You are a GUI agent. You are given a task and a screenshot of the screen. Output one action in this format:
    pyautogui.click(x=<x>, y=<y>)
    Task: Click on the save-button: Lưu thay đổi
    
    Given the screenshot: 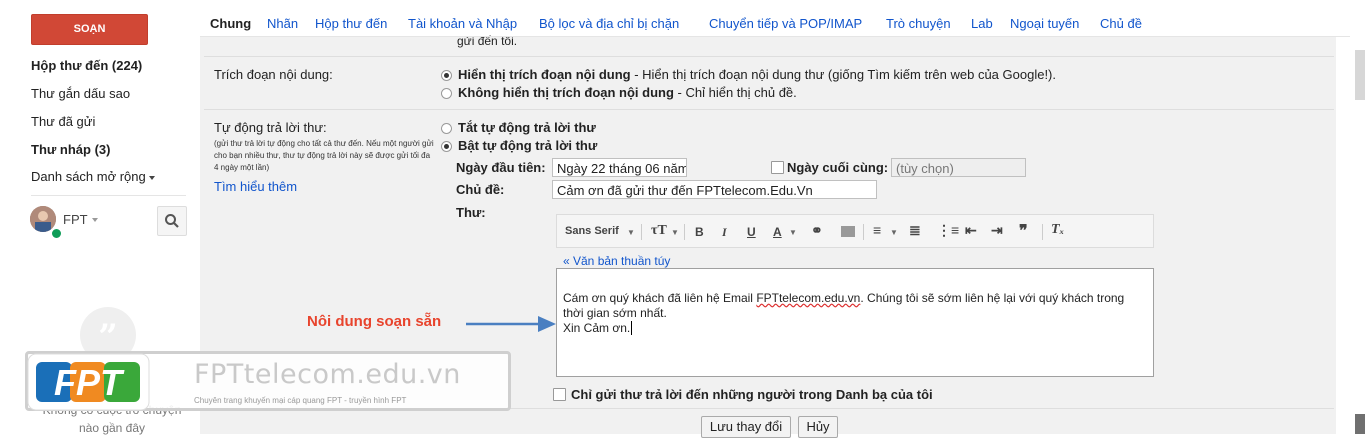 What is the action you would take?
    pyautogui.click(x=746, y=427)
    